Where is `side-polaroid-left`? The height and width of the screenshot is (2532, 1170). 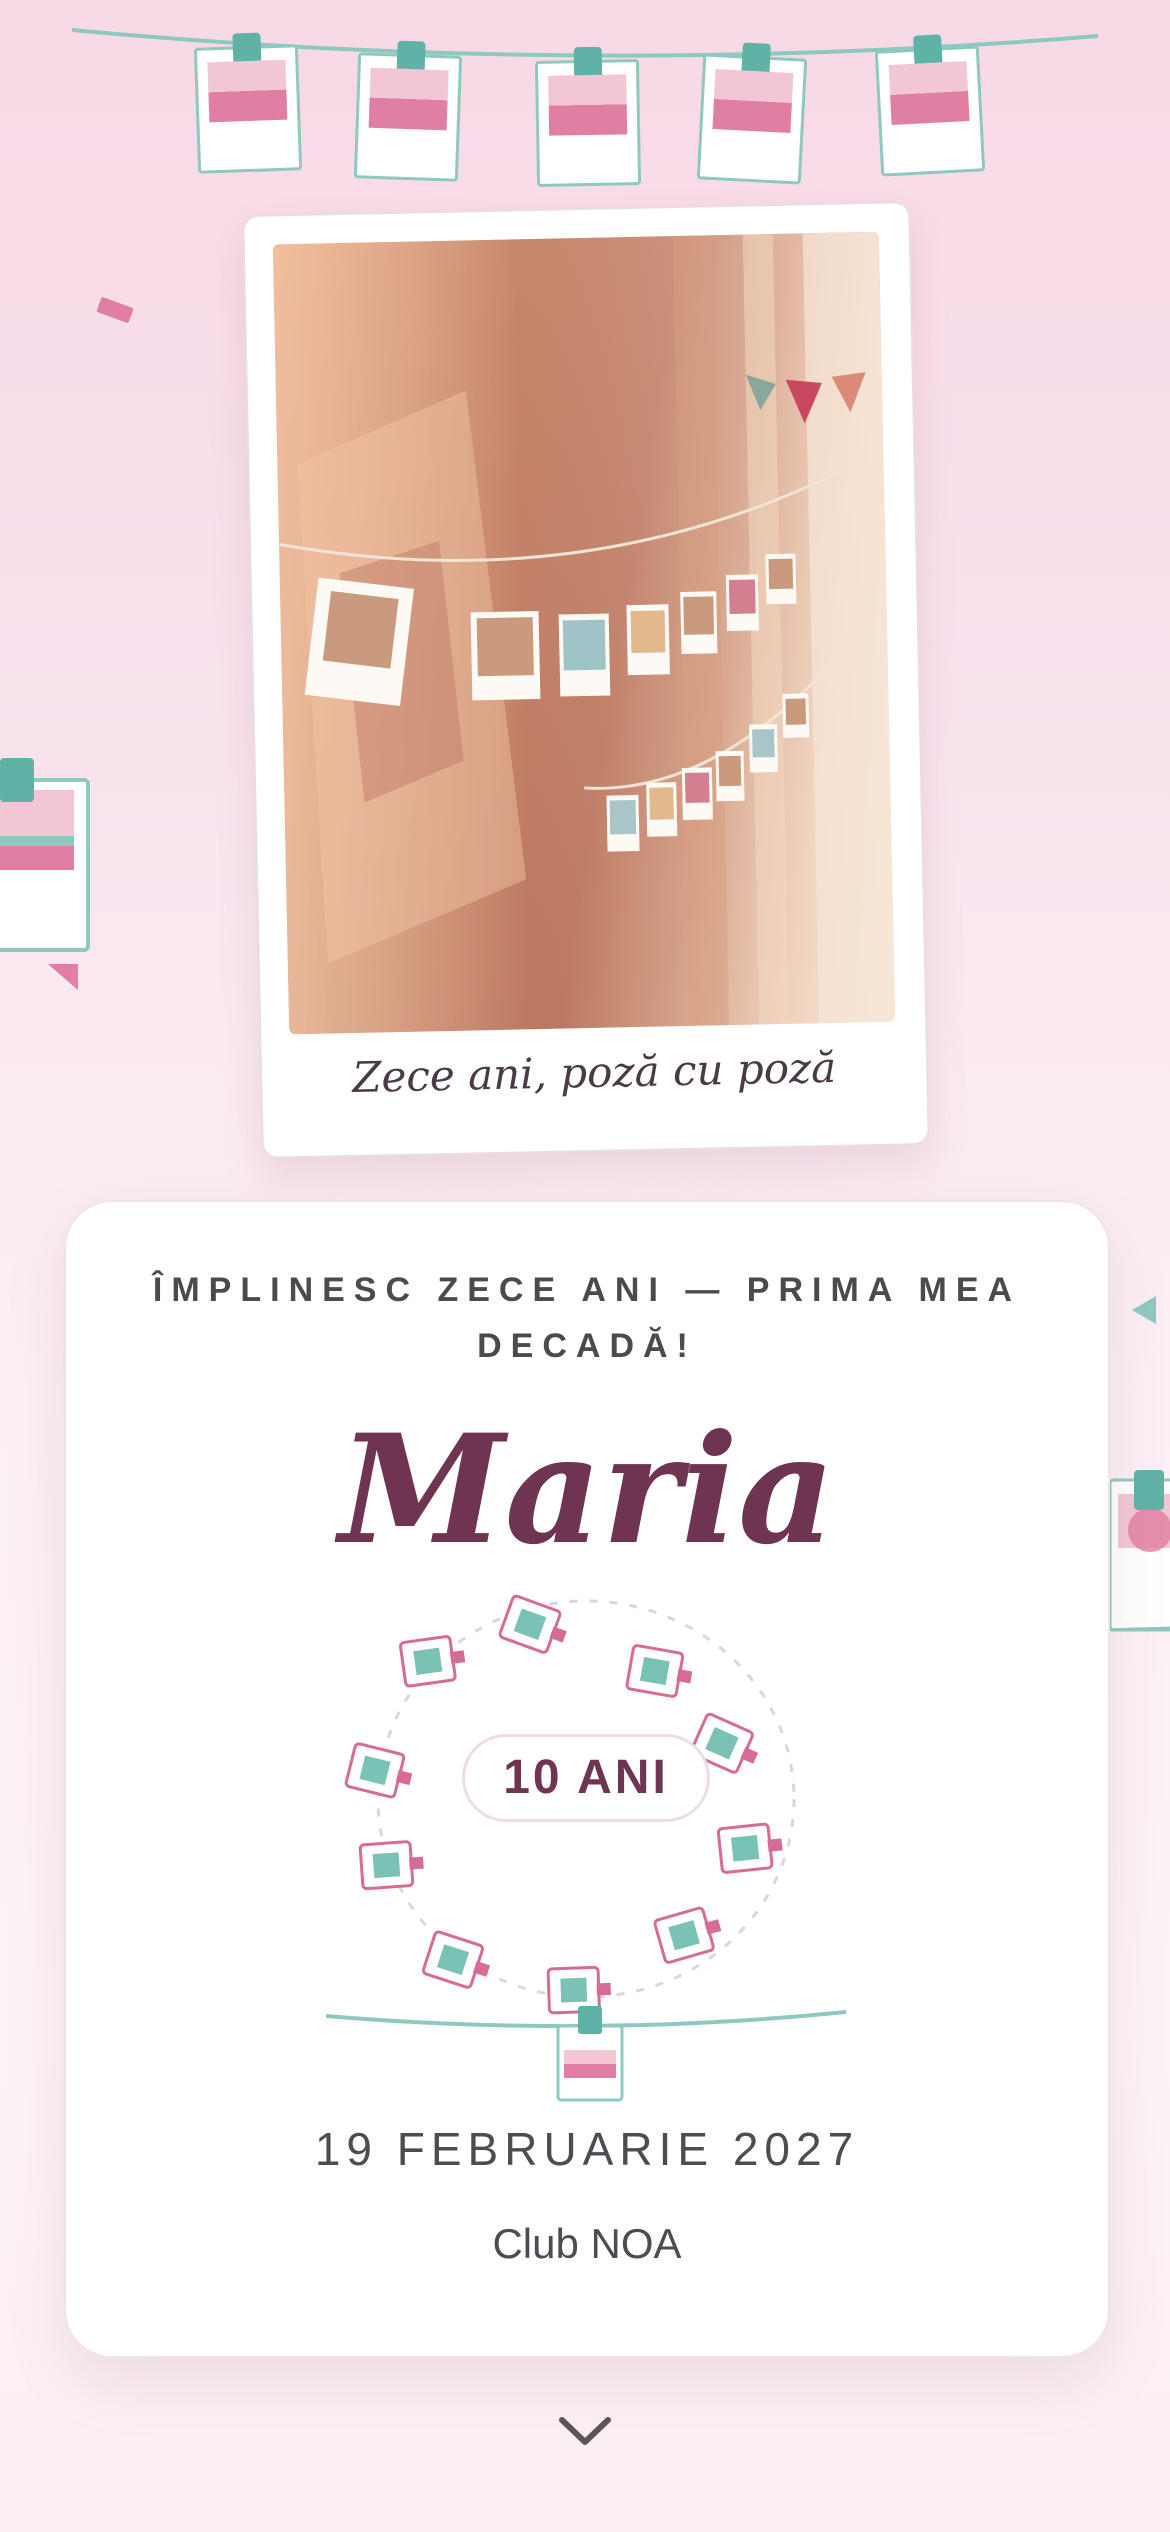 side-polaroid-left is located at coordinates (45, 874).